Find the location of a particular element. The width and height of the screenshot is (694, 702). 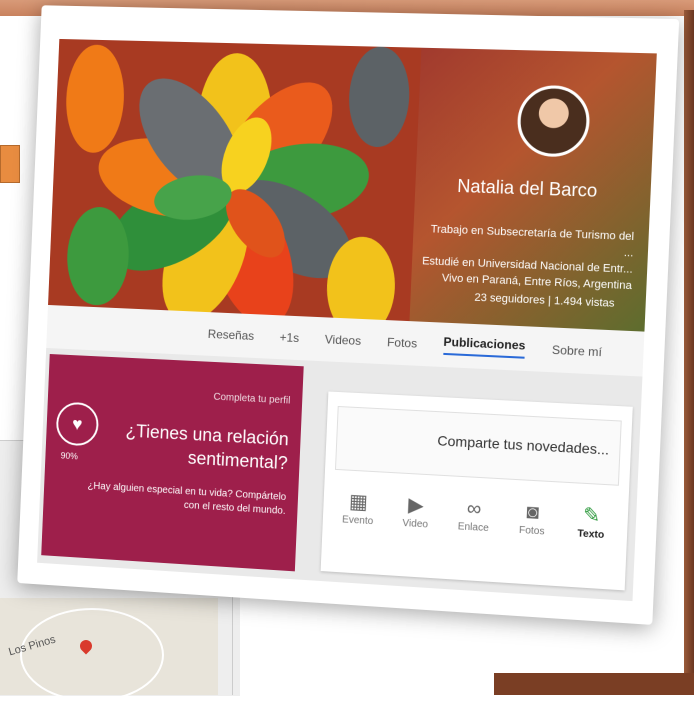

profile-stats: 23 seguidores | 1.494 vistas is located at coordinates (544, 300).